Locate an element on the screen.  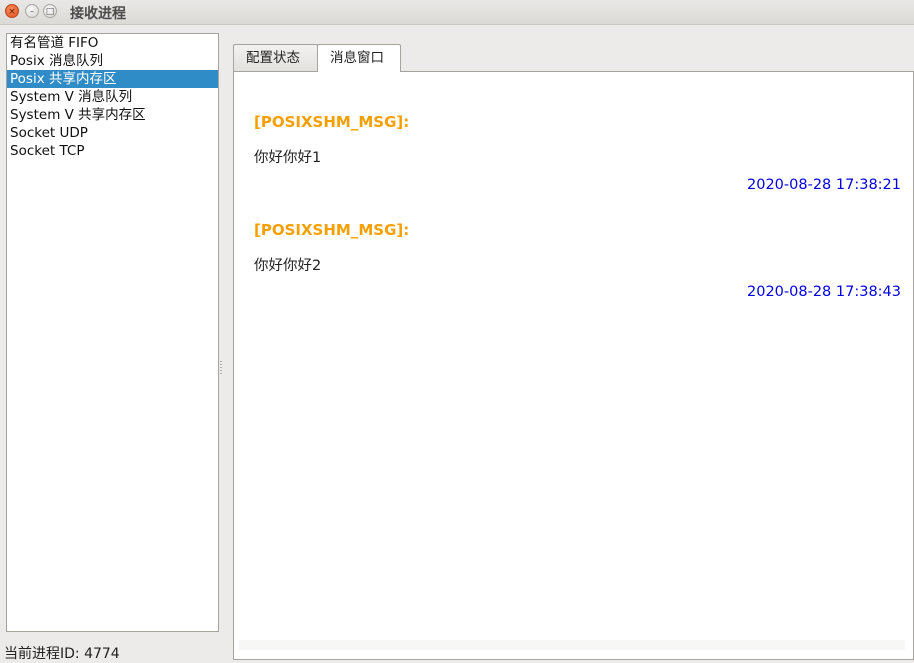
message-body: 你好你好2 is located at coordinates (288, 266).